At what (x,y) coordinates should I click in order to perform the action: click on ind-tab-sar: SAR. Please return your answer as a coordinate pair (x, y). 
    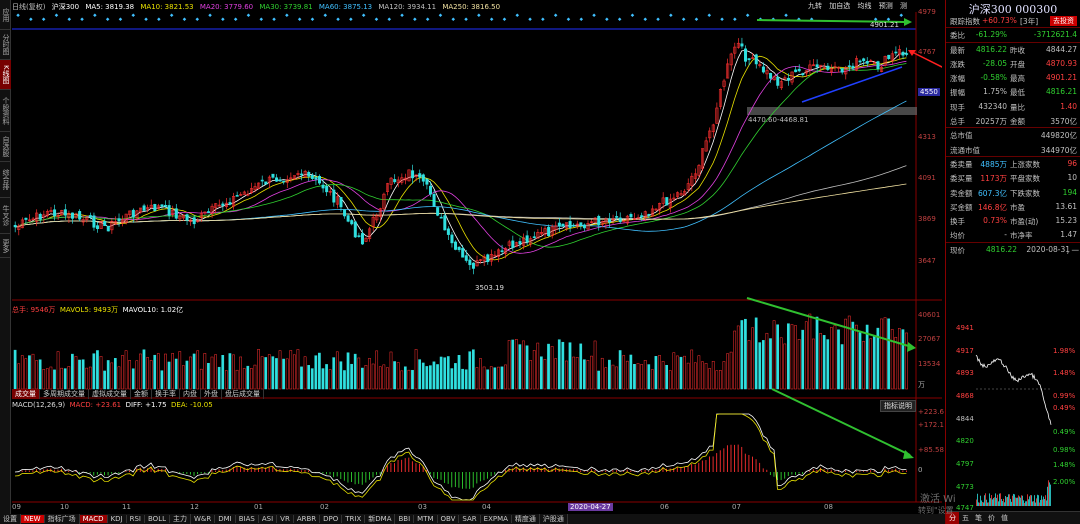
    Looking at the image, I should click on (470, 519).